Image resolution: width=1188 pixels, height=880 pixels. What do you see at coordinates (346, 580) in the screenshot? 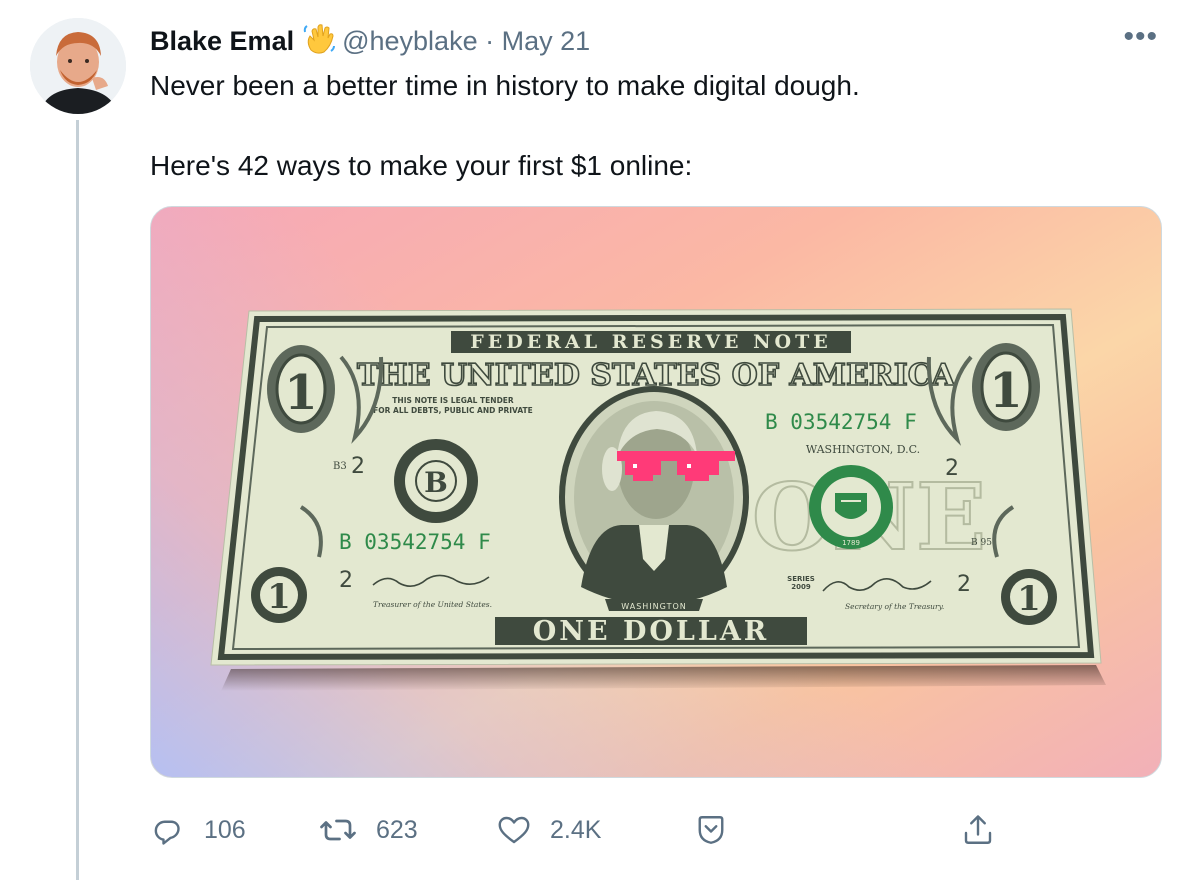
I see `corner-number-left-bottom: 2` at bounding box center [346, 580].